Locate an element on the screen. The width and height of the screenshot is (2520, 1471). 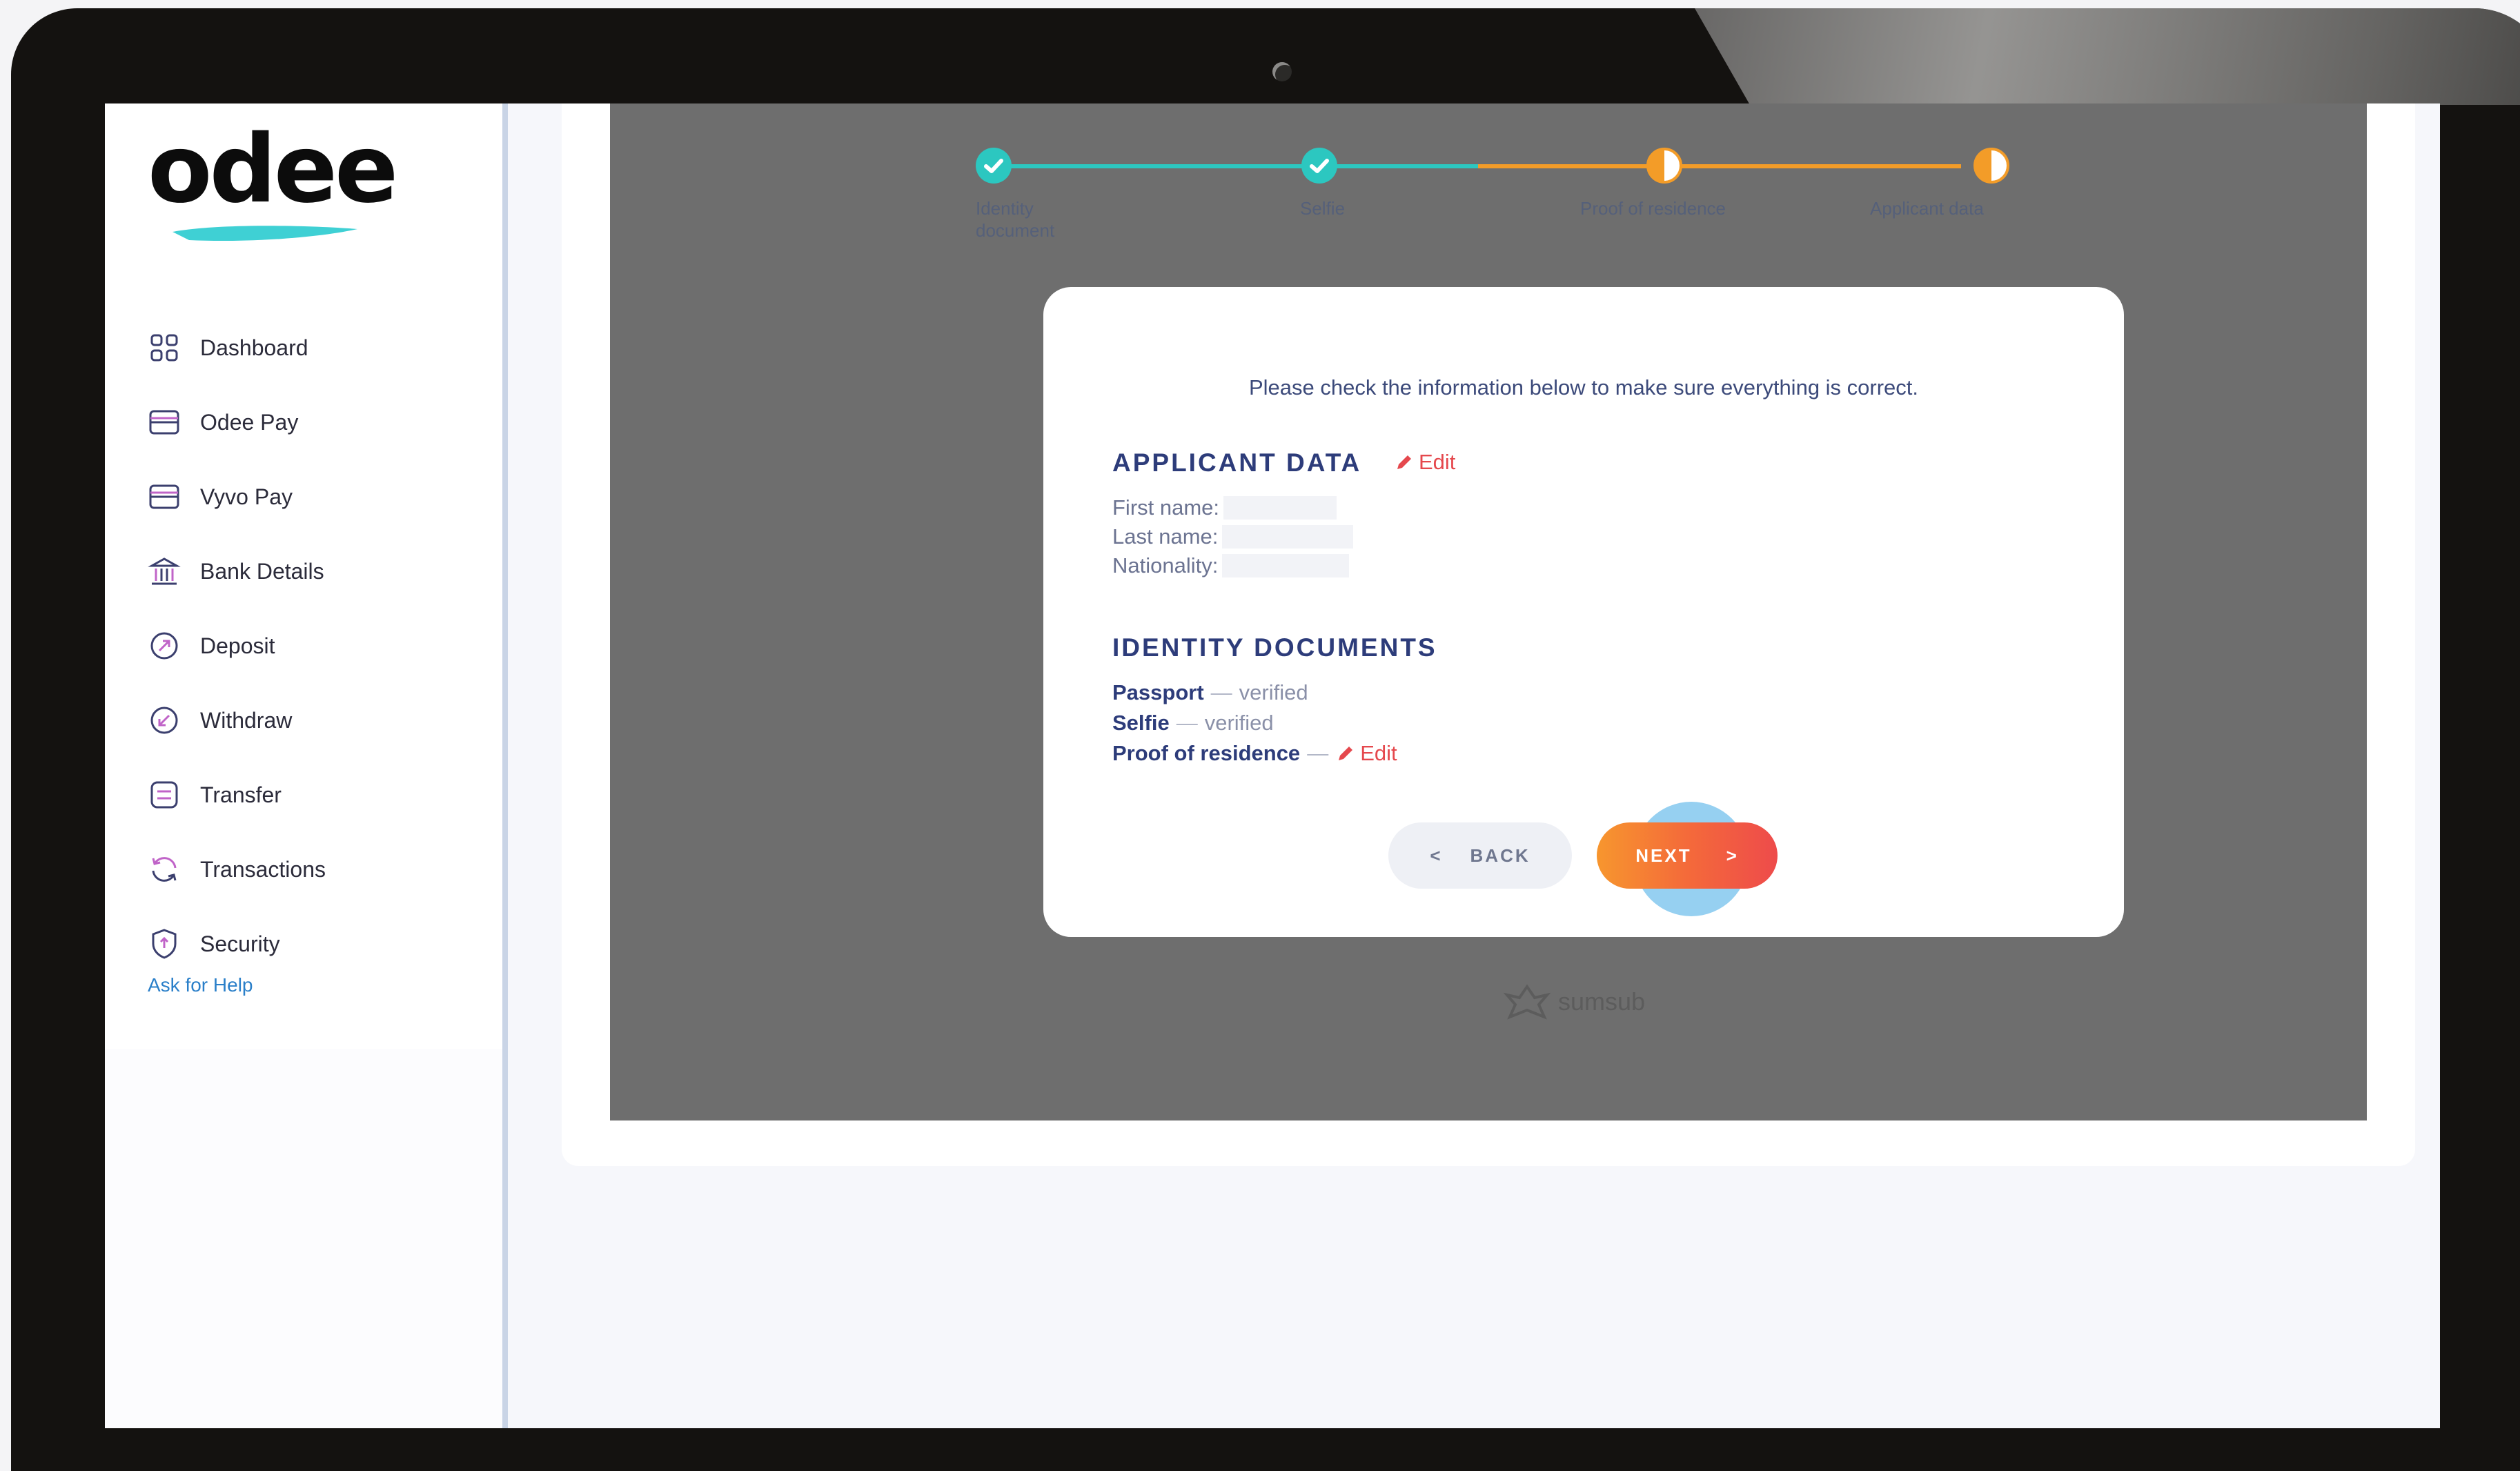
step-selfie is located at coordinates (1319, 166).